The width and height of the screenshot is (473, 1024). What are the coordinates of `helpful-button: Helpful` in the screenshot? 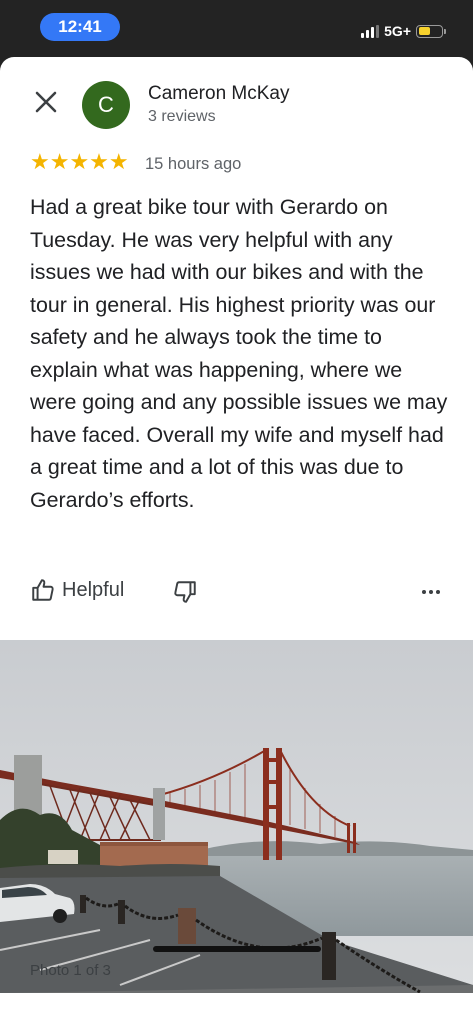 It's located at (77, 590).